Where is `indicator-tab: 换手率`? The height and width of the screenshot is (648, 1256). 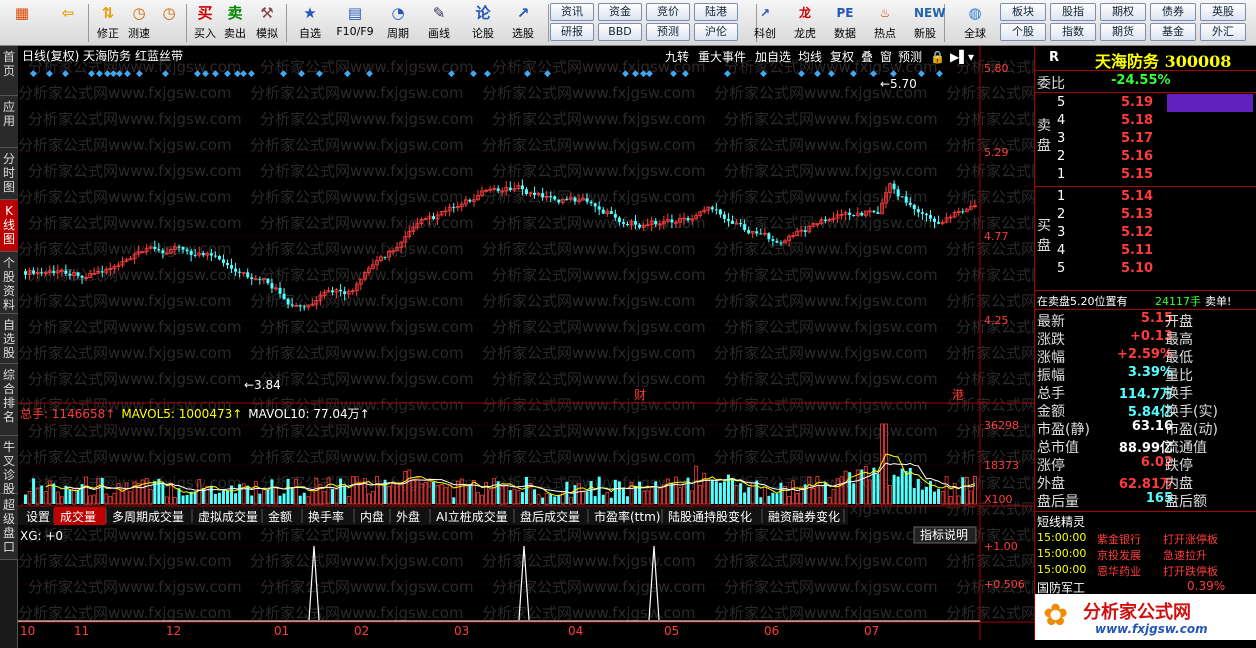 indicator-tab: 换手率 is located at coordinates (326, 516).